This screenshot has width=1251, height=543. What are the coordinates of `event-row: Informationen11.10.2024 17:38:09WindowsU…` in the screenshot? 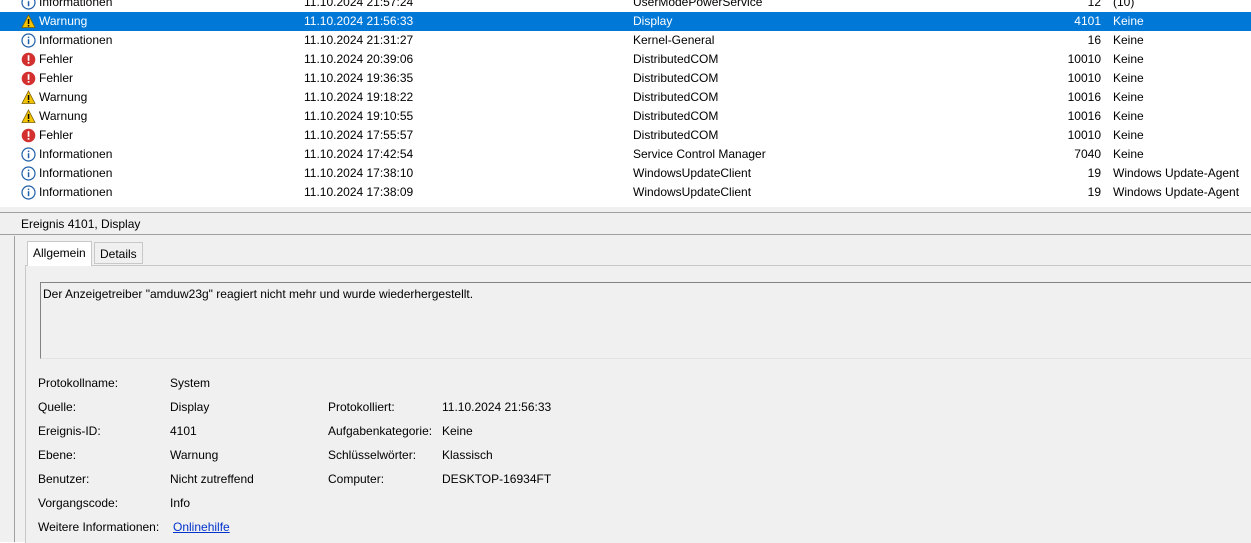 It's located at (625, 192).